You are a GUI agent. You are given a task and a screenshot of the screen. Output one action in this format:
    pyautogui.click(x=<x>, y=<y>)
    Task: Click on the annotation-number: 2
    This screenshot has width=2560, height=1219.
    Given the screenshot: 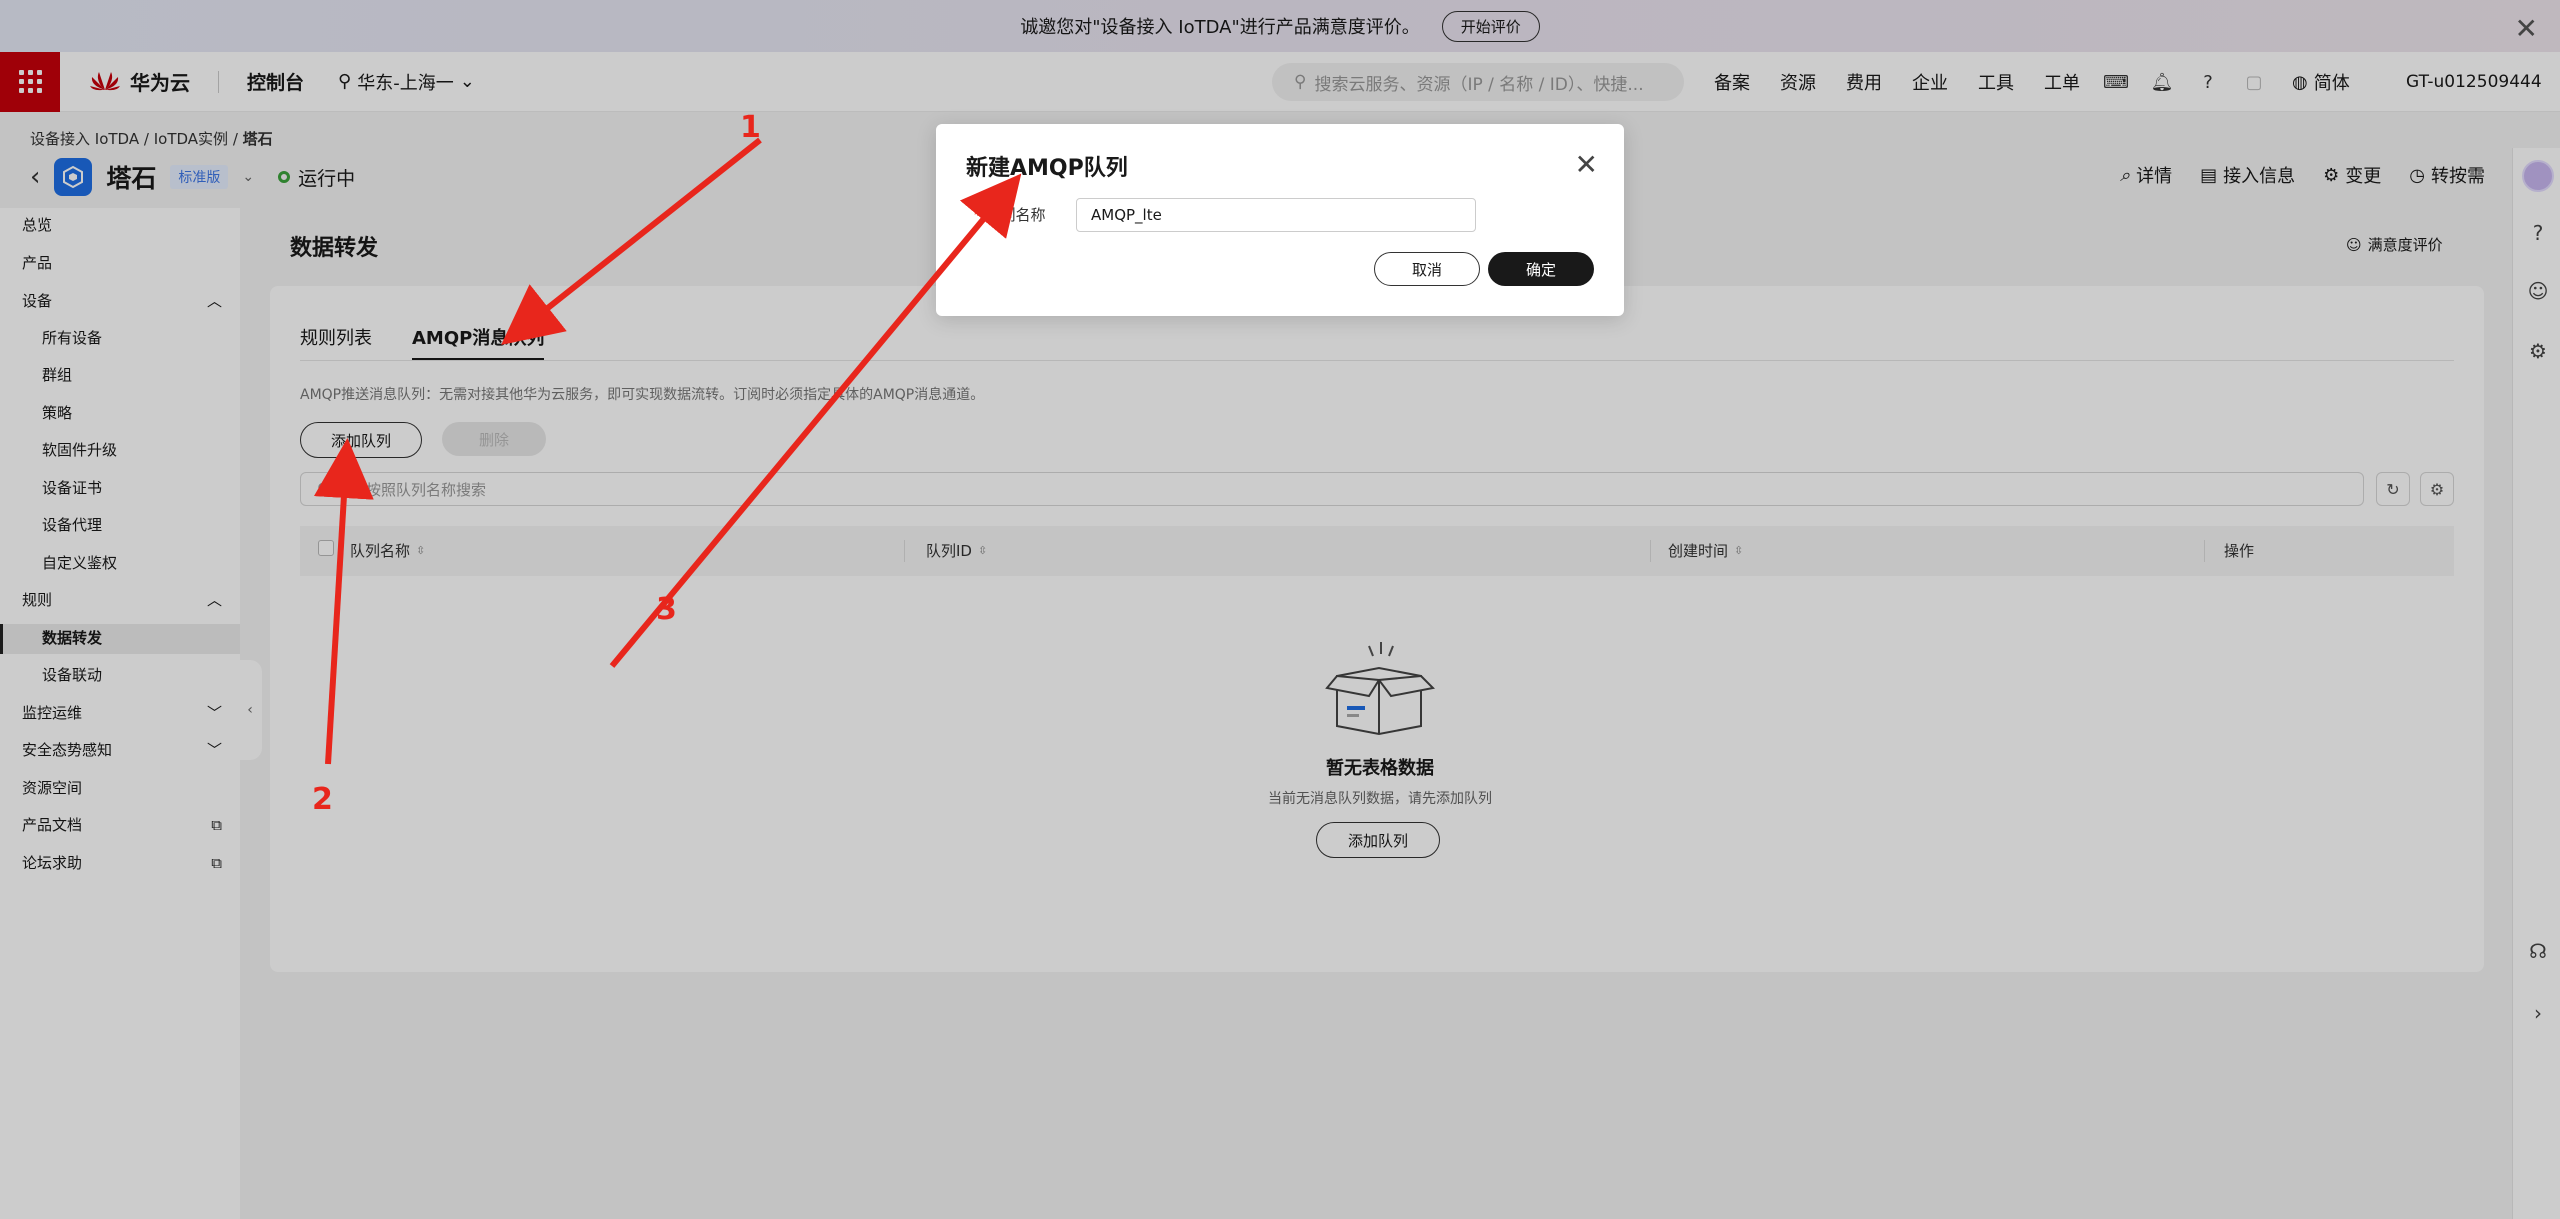 What is the action you would take?
    pyautogui.click(x=322, y=799)
    